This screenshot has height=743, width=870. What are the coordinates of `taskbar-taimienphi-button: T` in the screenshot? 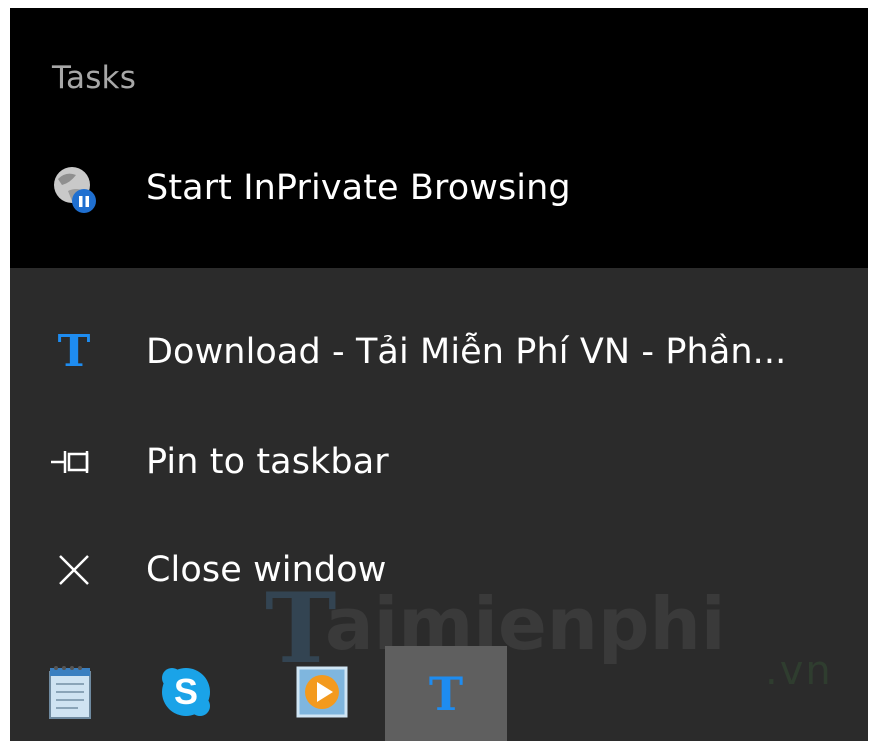 It's located at (446, 693).